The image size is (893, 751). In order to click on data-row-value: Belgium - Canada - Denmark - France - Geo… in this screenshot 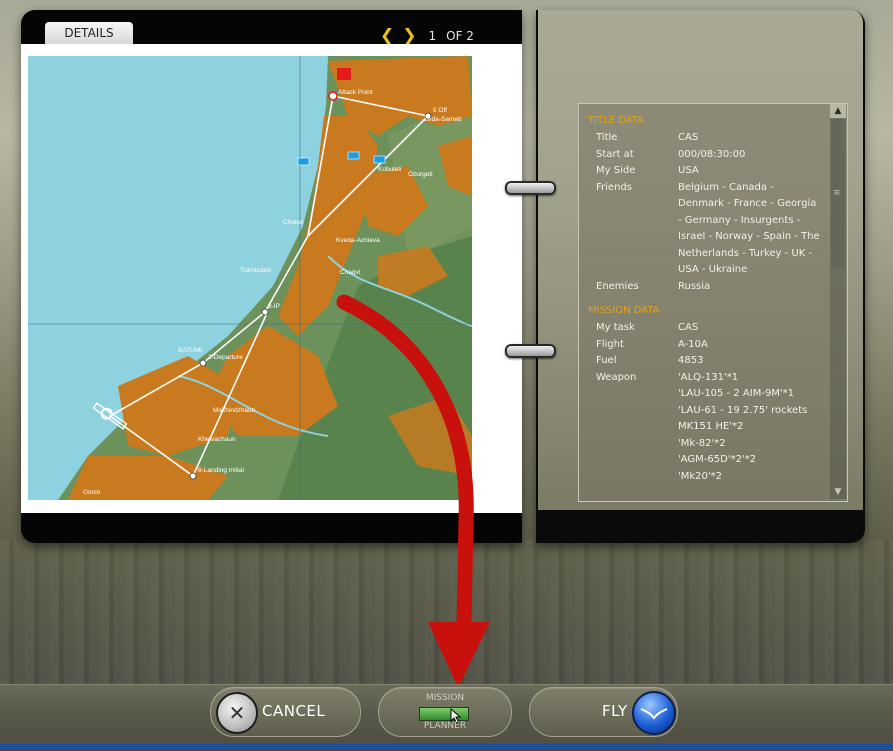, I will do `click(754, 229)`.